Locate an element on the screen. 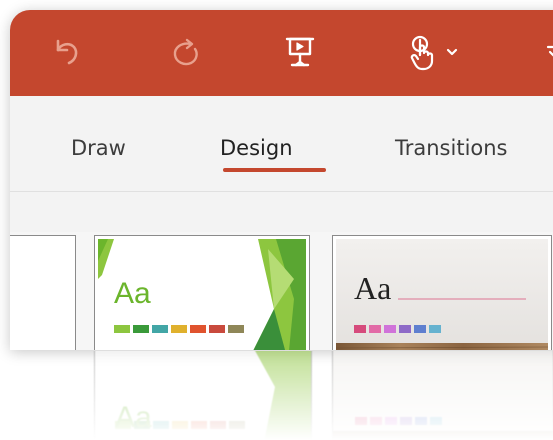 Image resolution: width=553 pixels, height=440 pixels. ribbon-body is located at coordinates (281, 212).